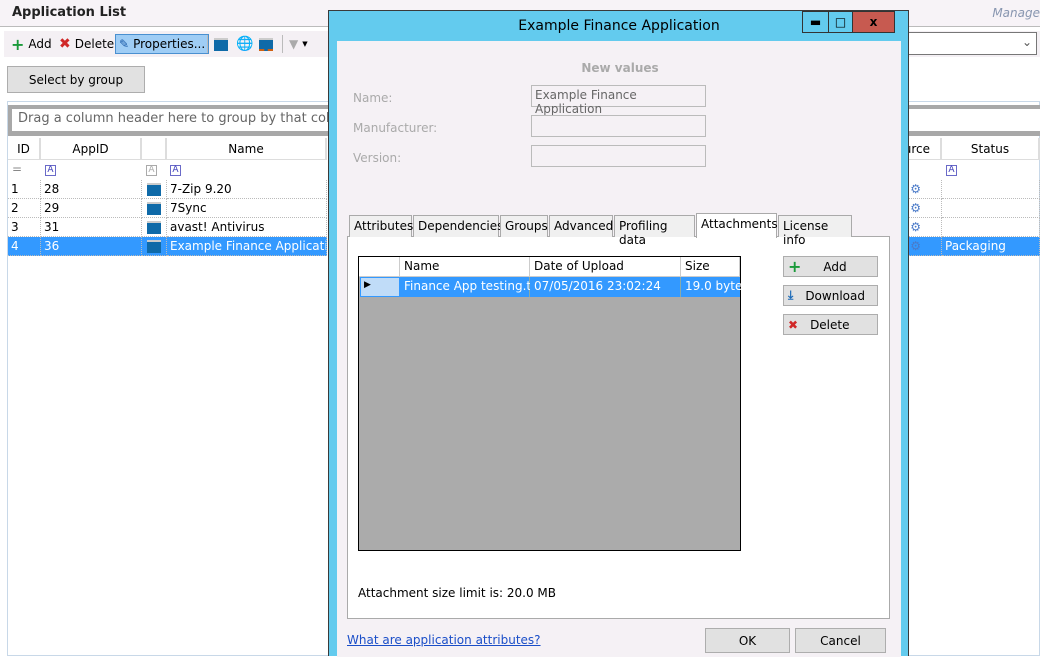 This screenshot has width=1040, height=657. Describe the element at coordinates (791, 295) in the screenshot. I see `download-icon: ⤓` at that location.